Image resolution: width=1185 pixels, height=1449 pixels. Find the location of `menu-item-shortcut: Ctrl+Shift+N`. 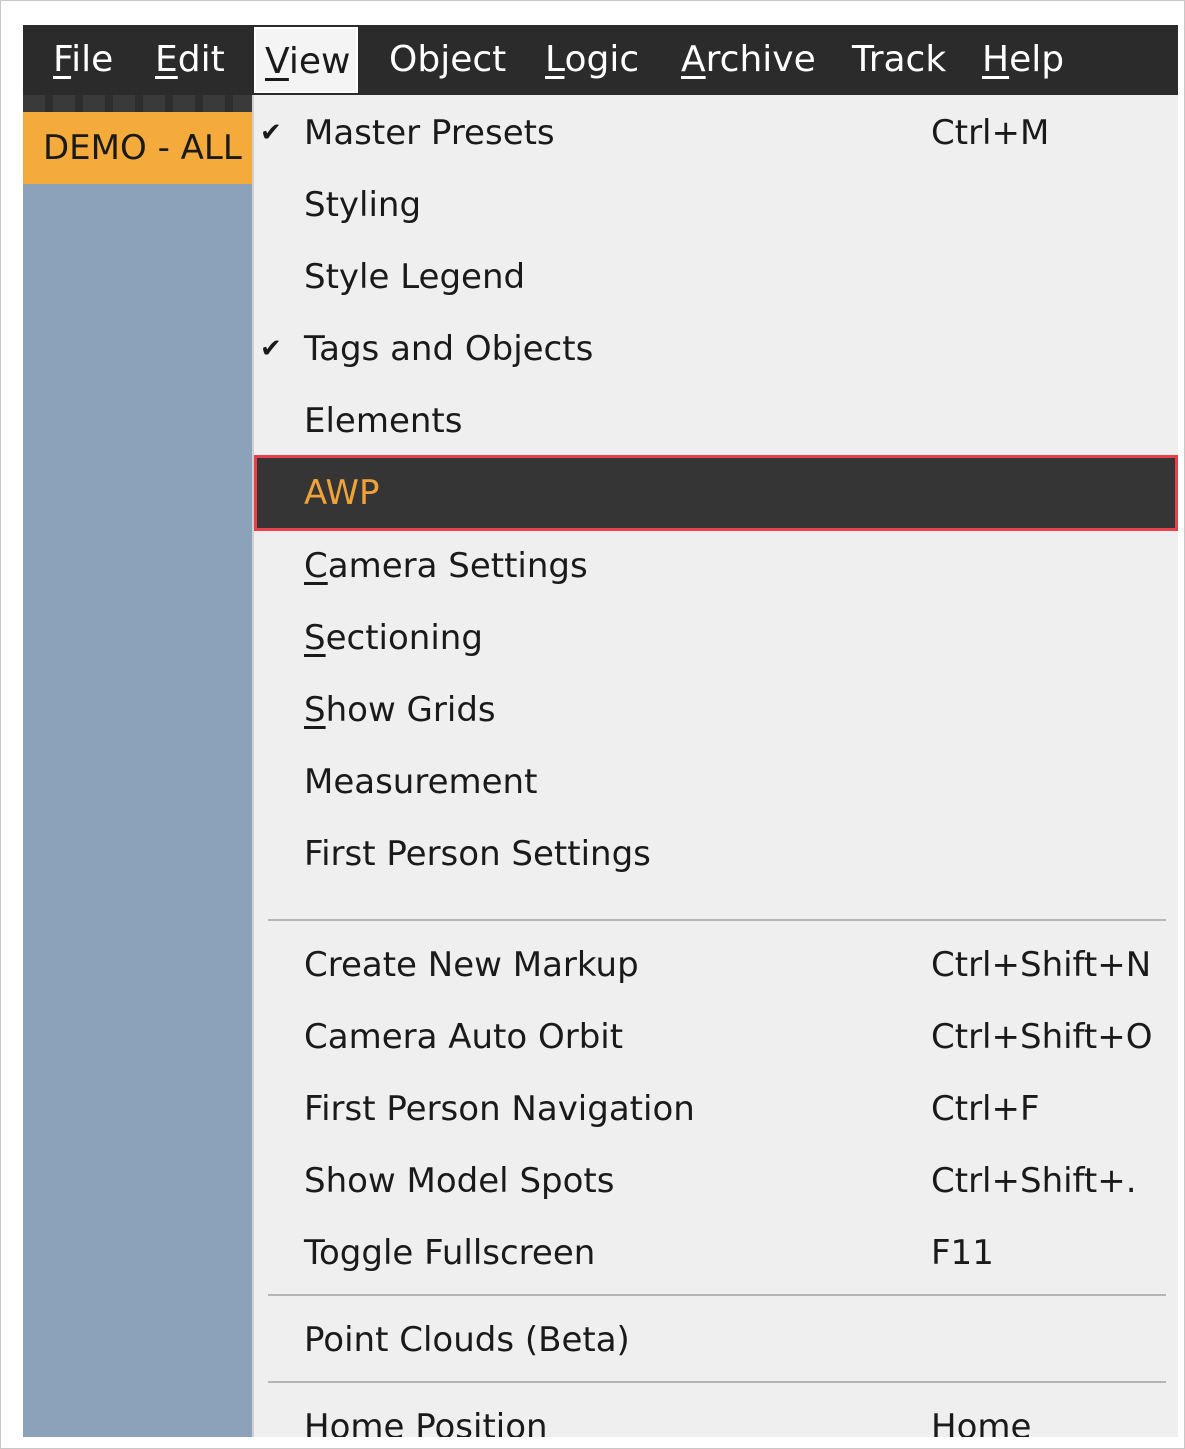

menu-item-shortcut: Ctrl+Shift+N is located at coordinates (1041, 965).